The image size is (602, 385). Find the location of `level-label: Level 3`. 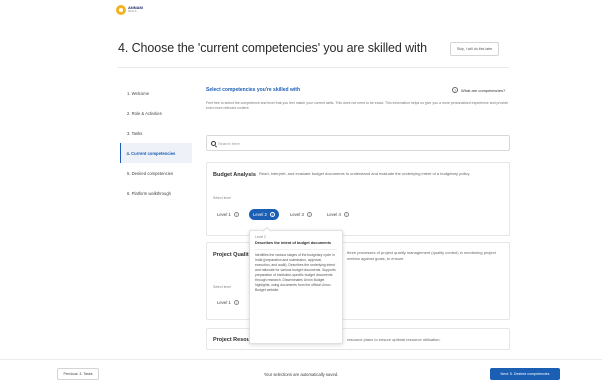

level-label: Level 3 is located at coordinates (297, 214).